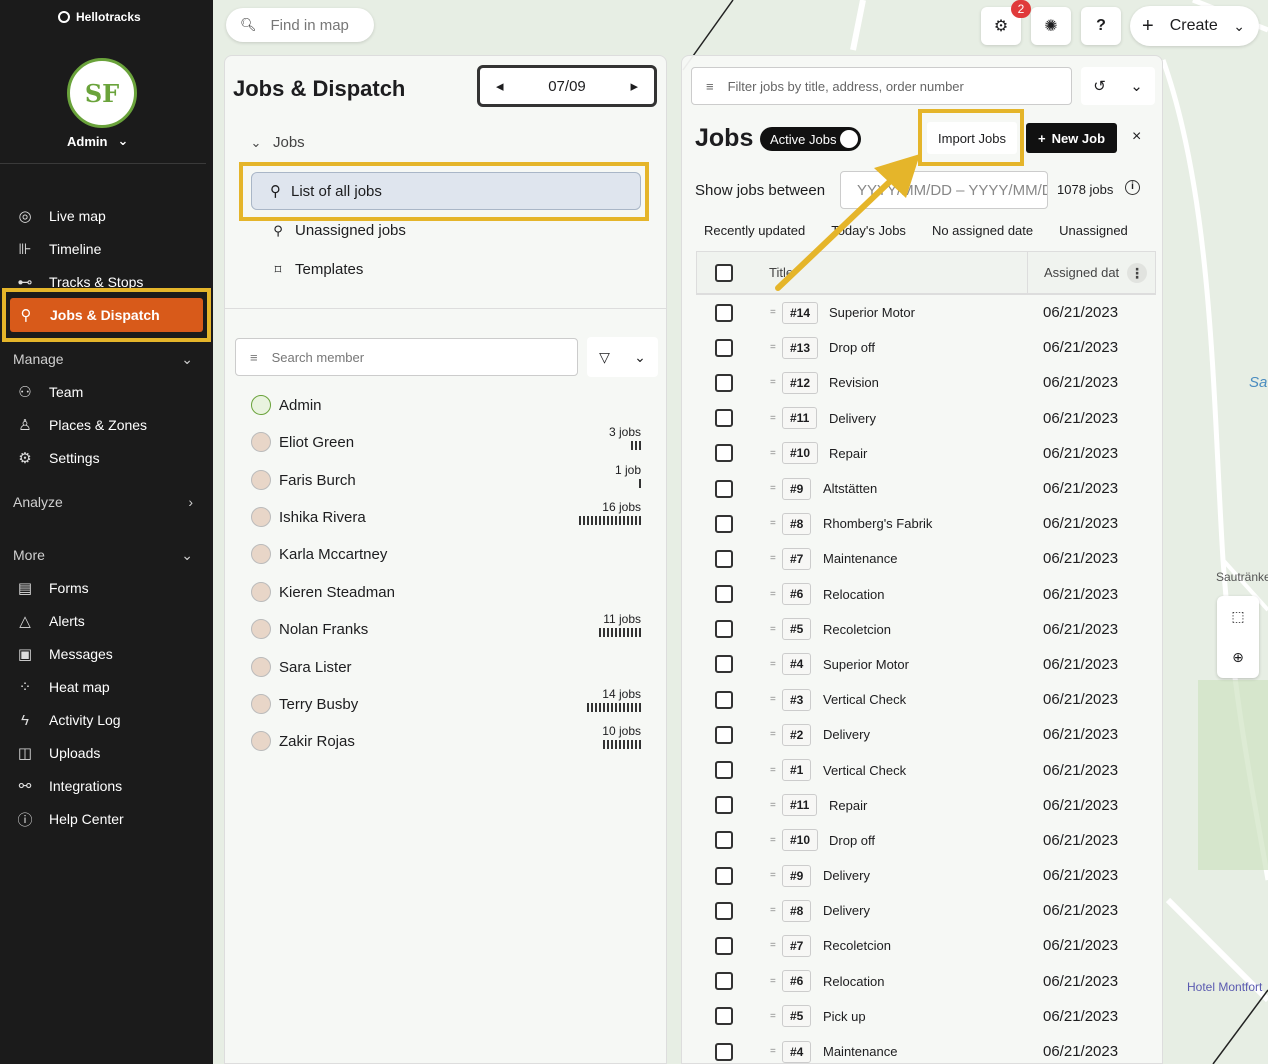 The height and width of the screenshot is (1064, 1268). What do you see at coordinates (446, 554) in the screenshot?
I see `member-row: Karla Mccartney` at bounding box center [446, 554].